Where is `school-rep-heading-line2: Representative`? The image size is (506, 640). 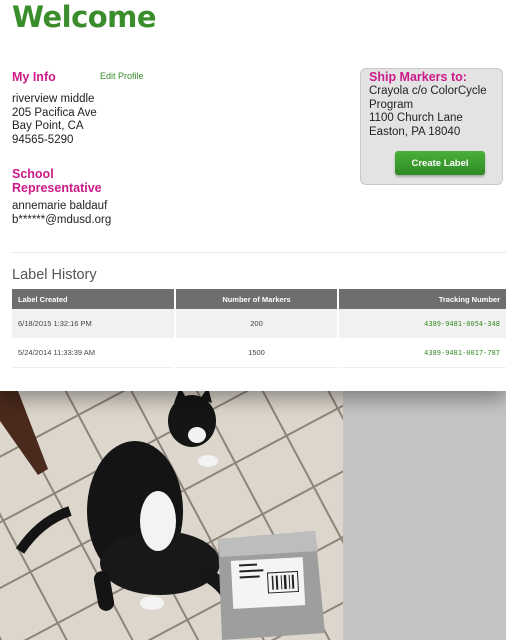
school-rep-heading-line2: Representative is located at coordinates (57, 188).